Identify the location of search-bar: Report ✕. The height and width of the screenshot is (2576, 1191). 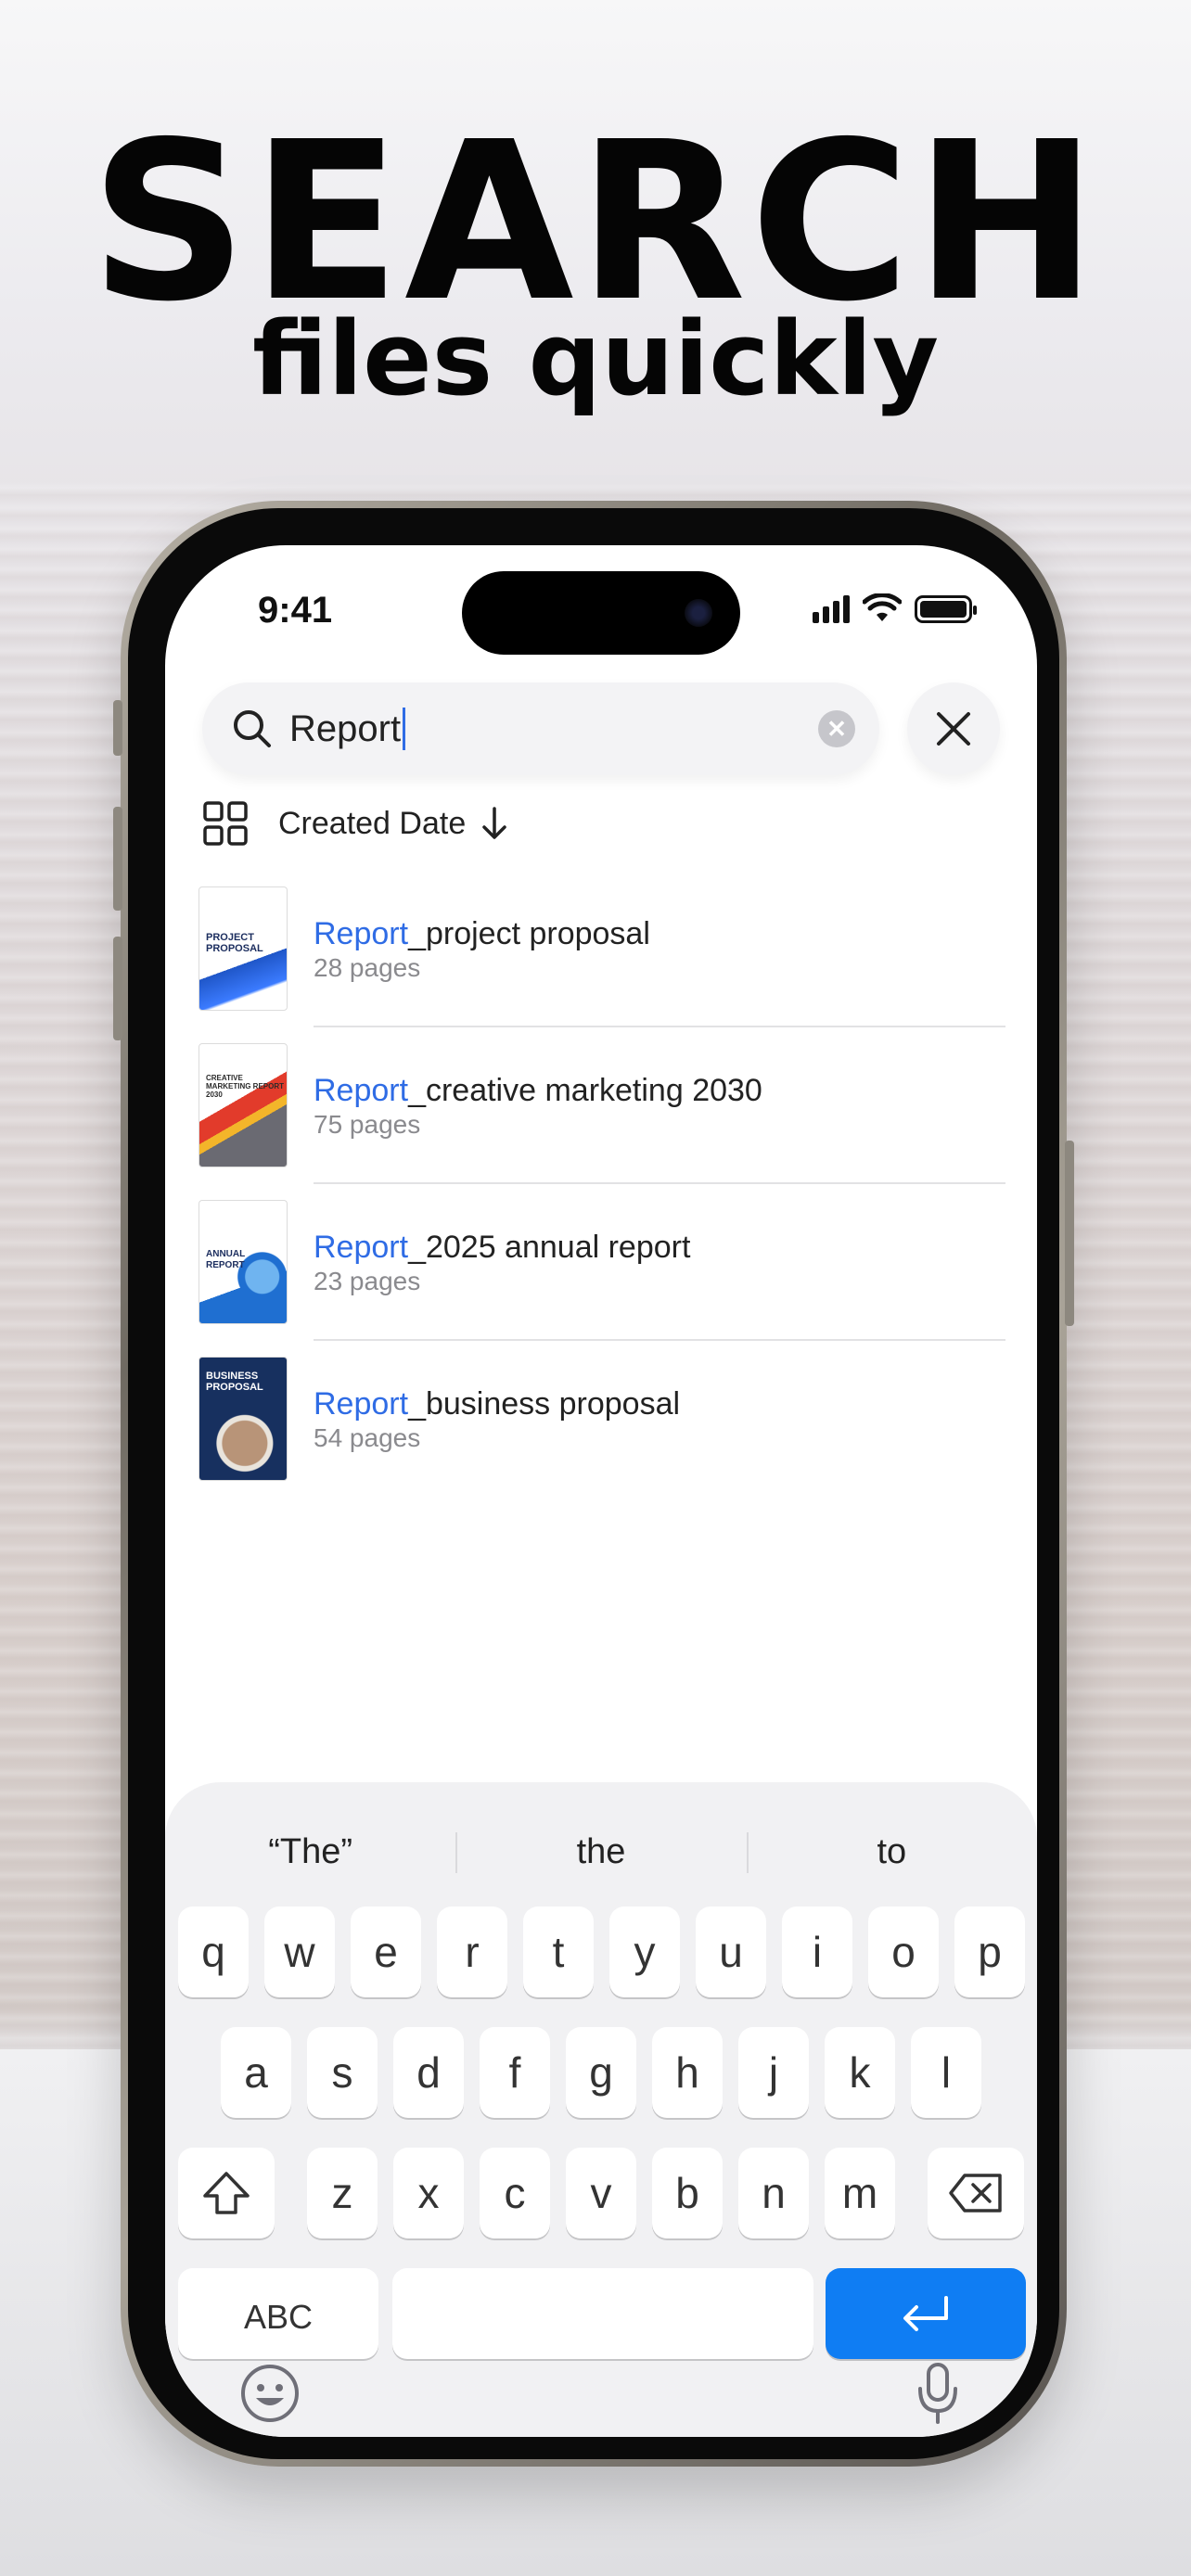
(540, 729).